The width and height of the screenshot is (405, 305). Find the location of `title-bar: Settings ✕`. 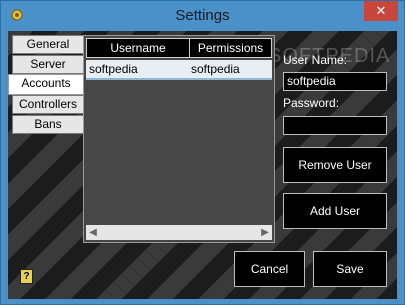

title-bar: Settings ✕ is located at coordinates (202, 16).